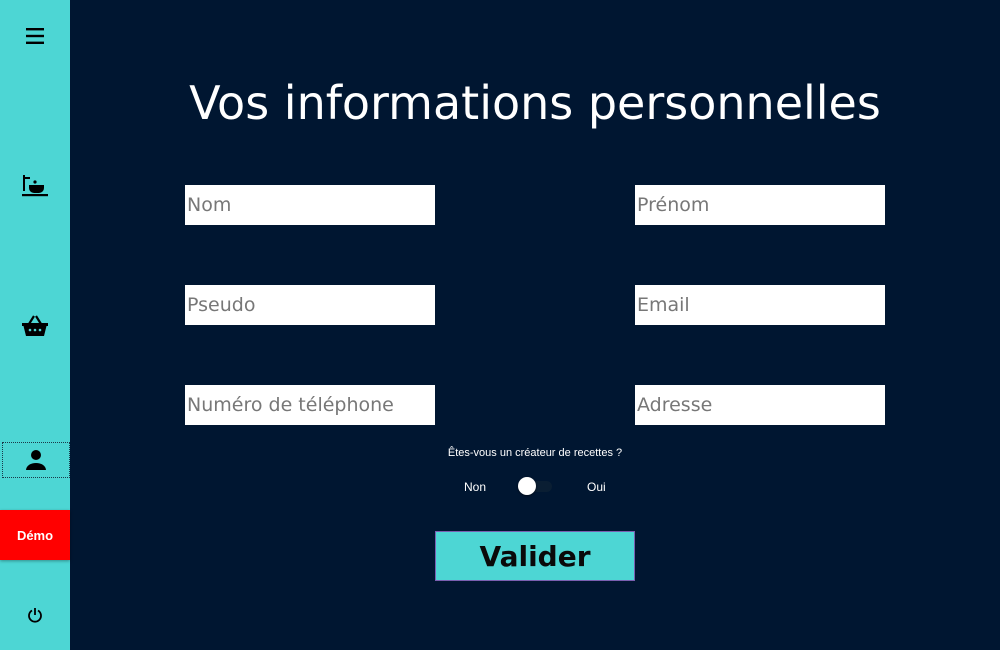 This screenshot has height=650, width=1000. Describe the element at coordinates (760, 205) in the screenshot. I see `prenom-input` at that location.